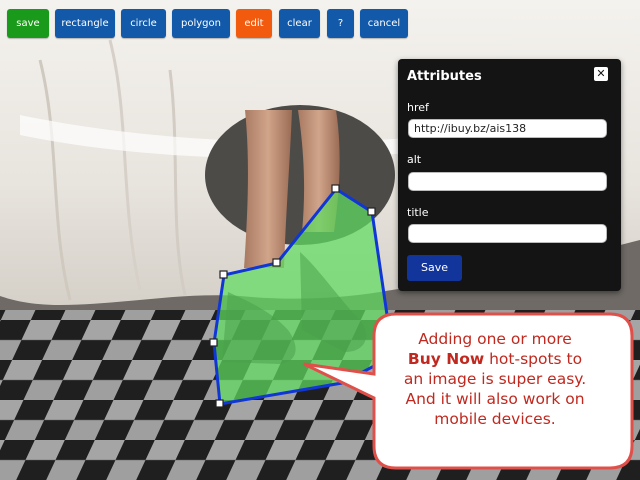  What do you see at coordinates (384, 23) in the screenshot?
I see `cancel-button: cancel` at bounding box center [384, 23].